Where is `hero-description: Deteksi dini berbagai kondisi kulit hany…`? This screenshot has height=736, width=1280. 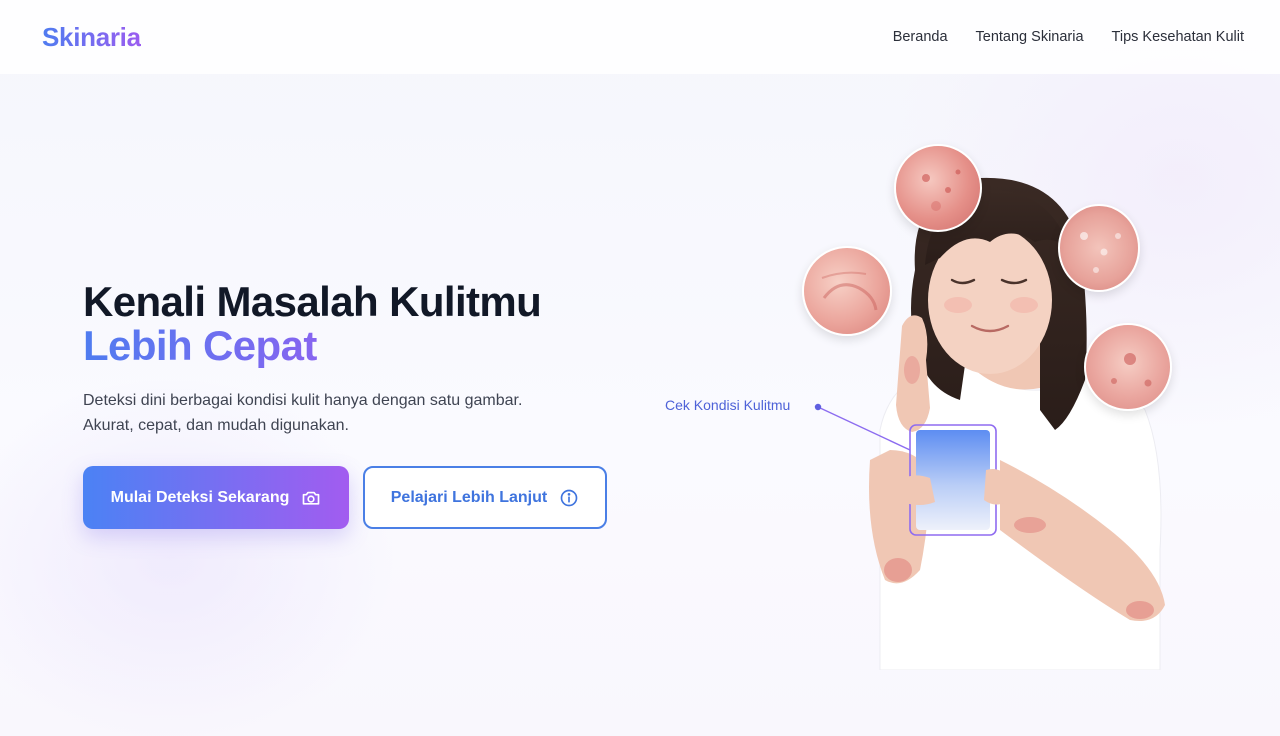 hero-description: Deteksi dini berbagai kondisi kulit hany… is located at coordinates (343, 413).